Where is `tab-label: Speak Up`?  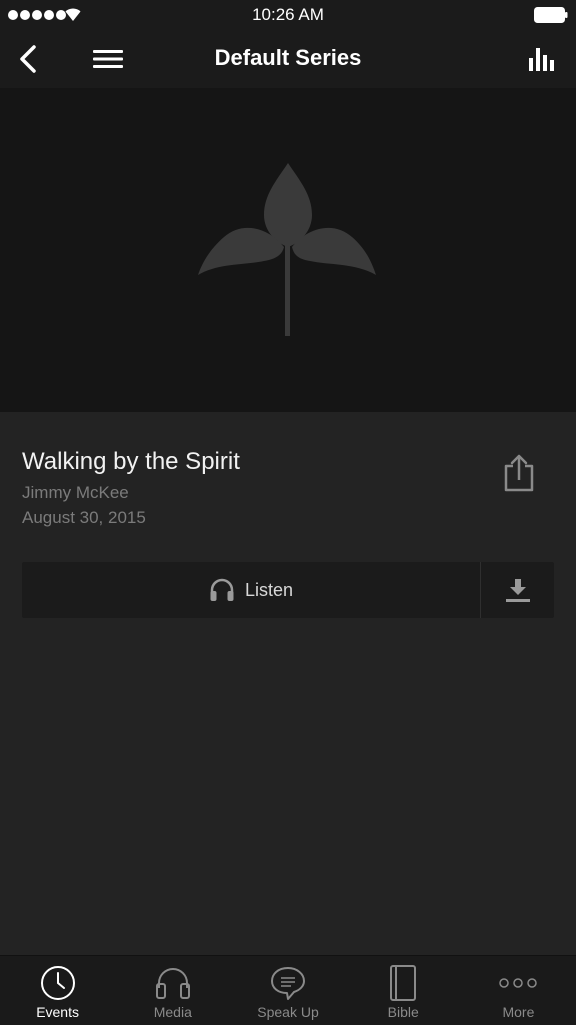 tab-label: Speak Up is located at coordinates (288, 1012).